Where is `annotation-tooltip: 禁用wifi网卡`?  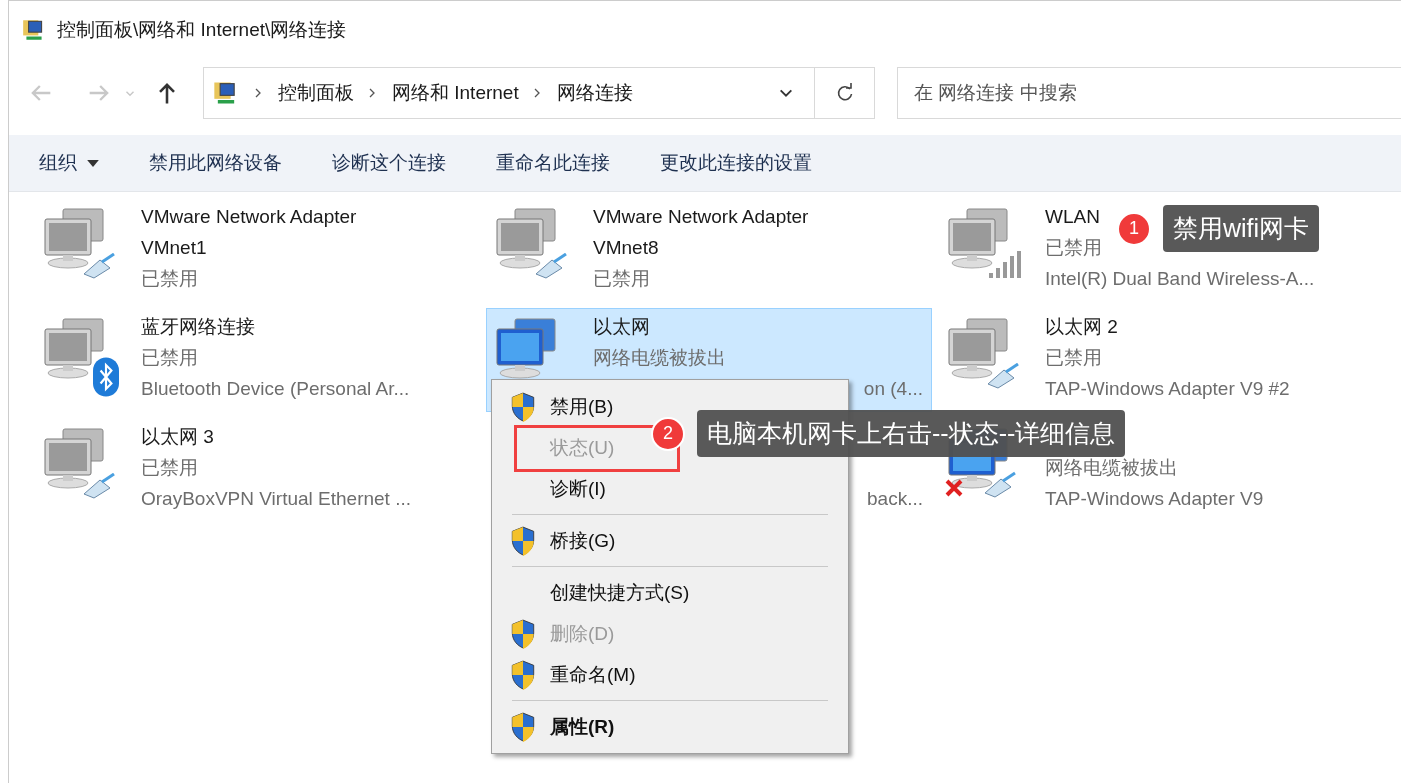
annotation-tooltip: 禁用wifi网卡 is located at coordinates (1241, 228).